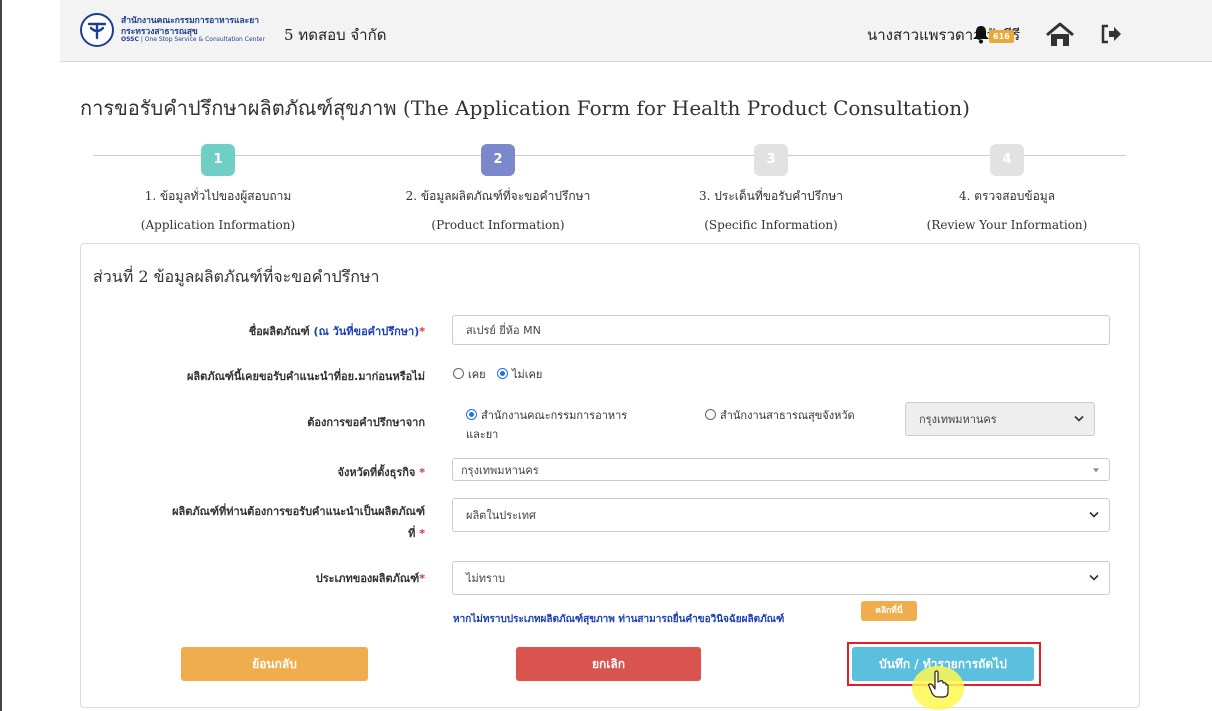 This screenshot has width=1212, height=711. I want to click on bell-icon, so click(981, 35).